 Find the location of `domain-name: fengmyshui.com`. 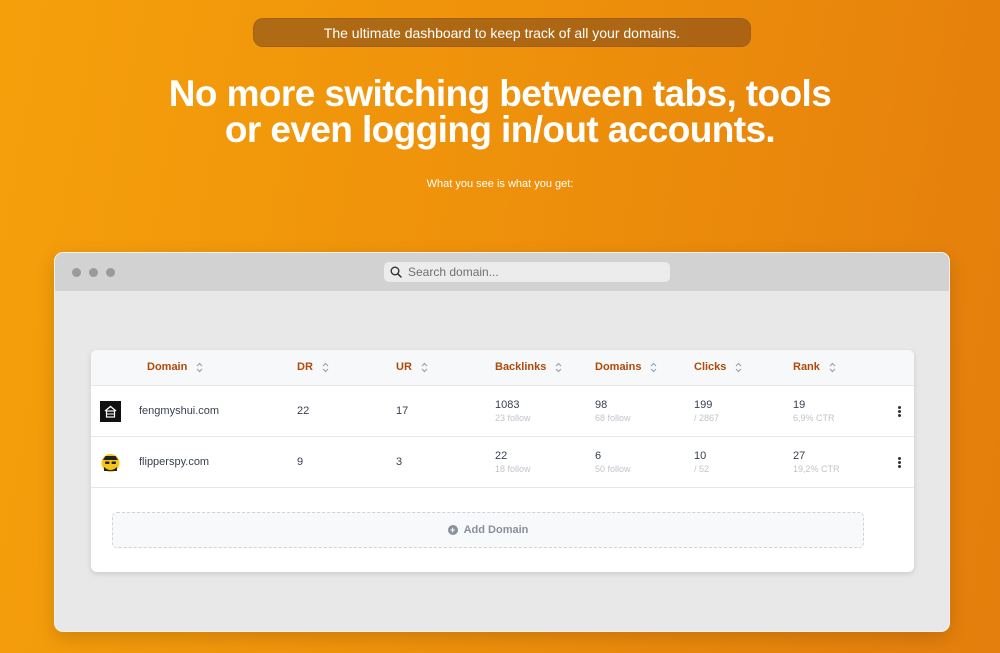

domain-name: fengmyshui.com is located at coordinates (179, 411).